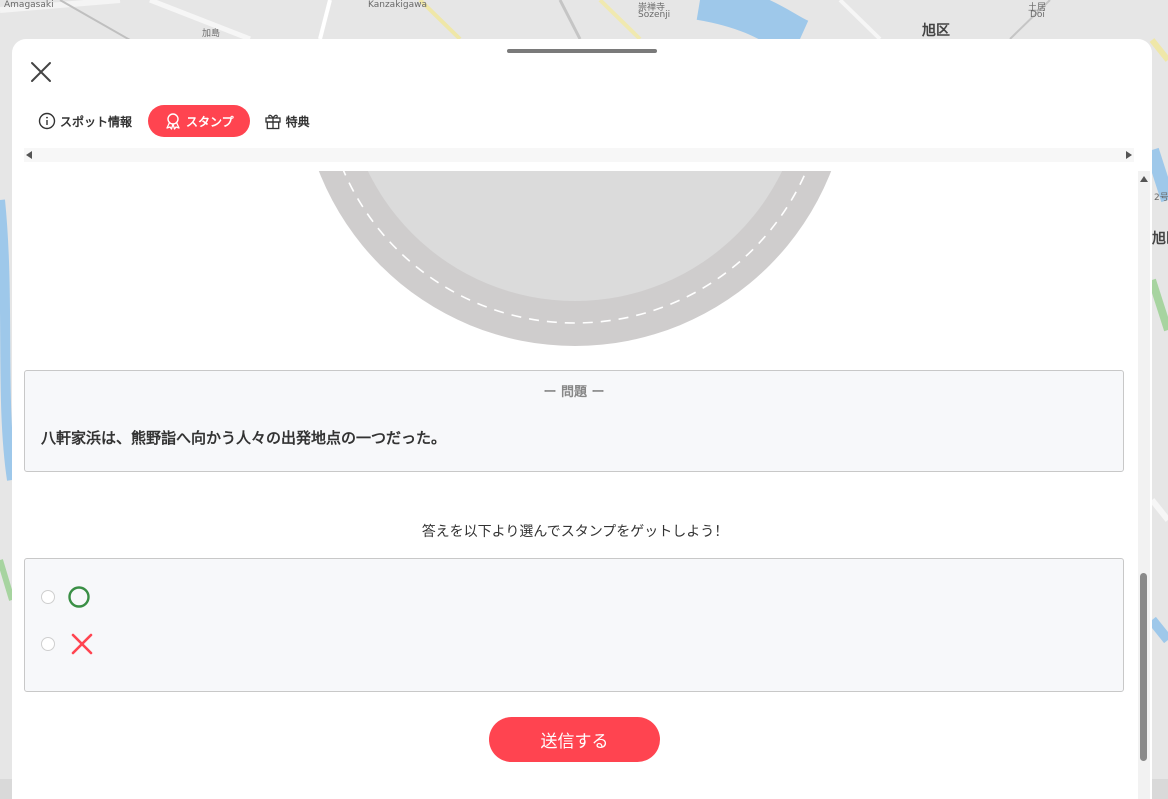  I want to click on map-label: 加島, so click(211, 34).